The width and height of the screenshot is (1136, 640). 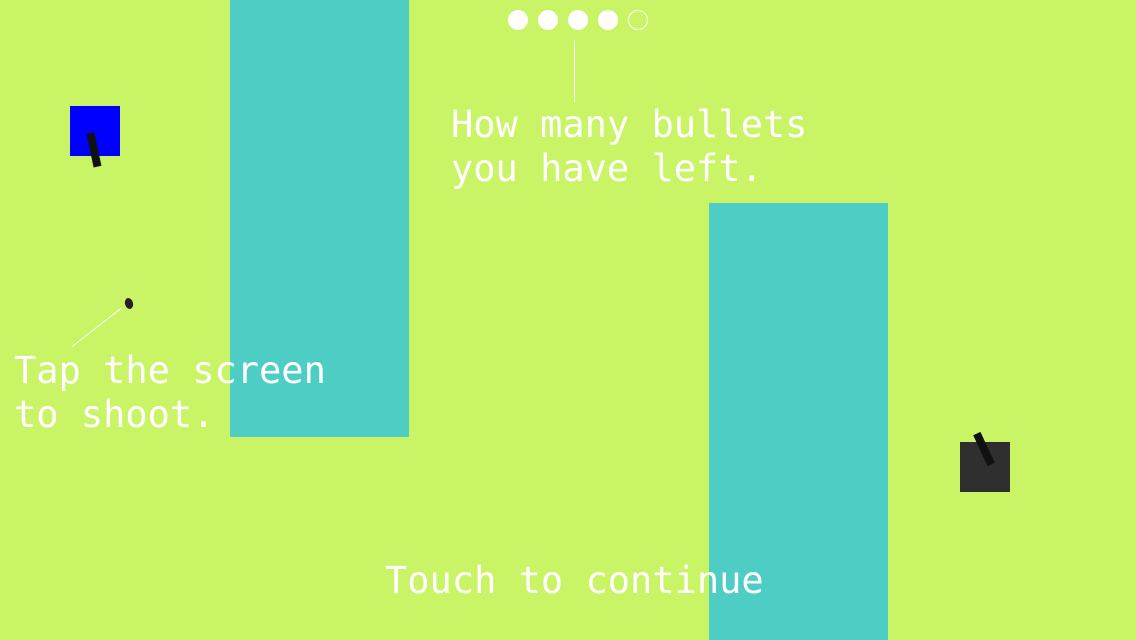 What do you see at coordinates (129, 303) in the screenshot?
I see `bullet` at bounding box center [129, 303].